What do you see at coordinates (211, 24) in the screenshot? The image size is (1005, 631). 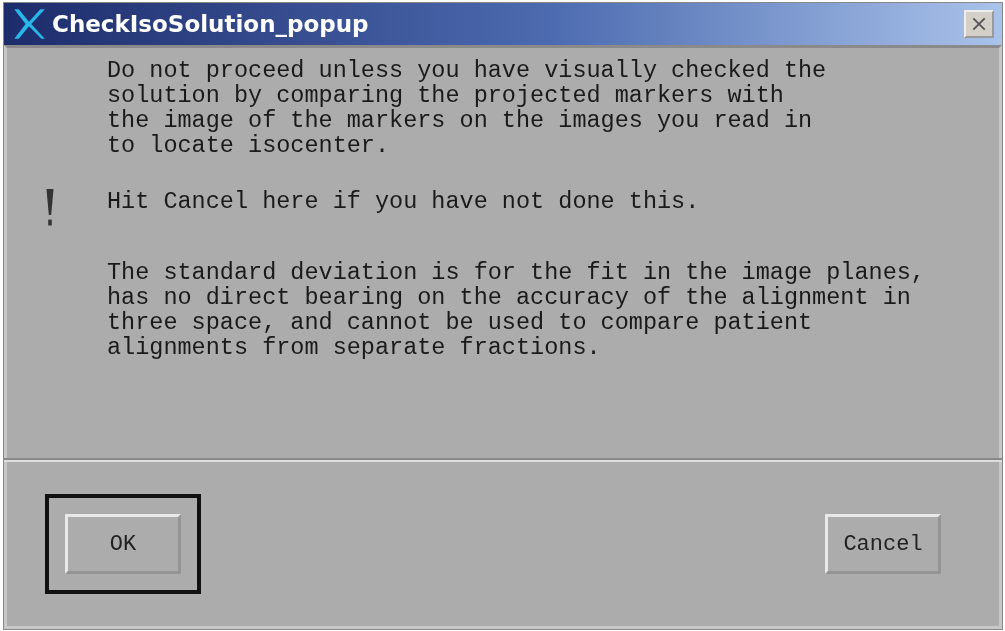 I see `window-title: CheckIsoSolution_popup` at bounding box center [211, 24].